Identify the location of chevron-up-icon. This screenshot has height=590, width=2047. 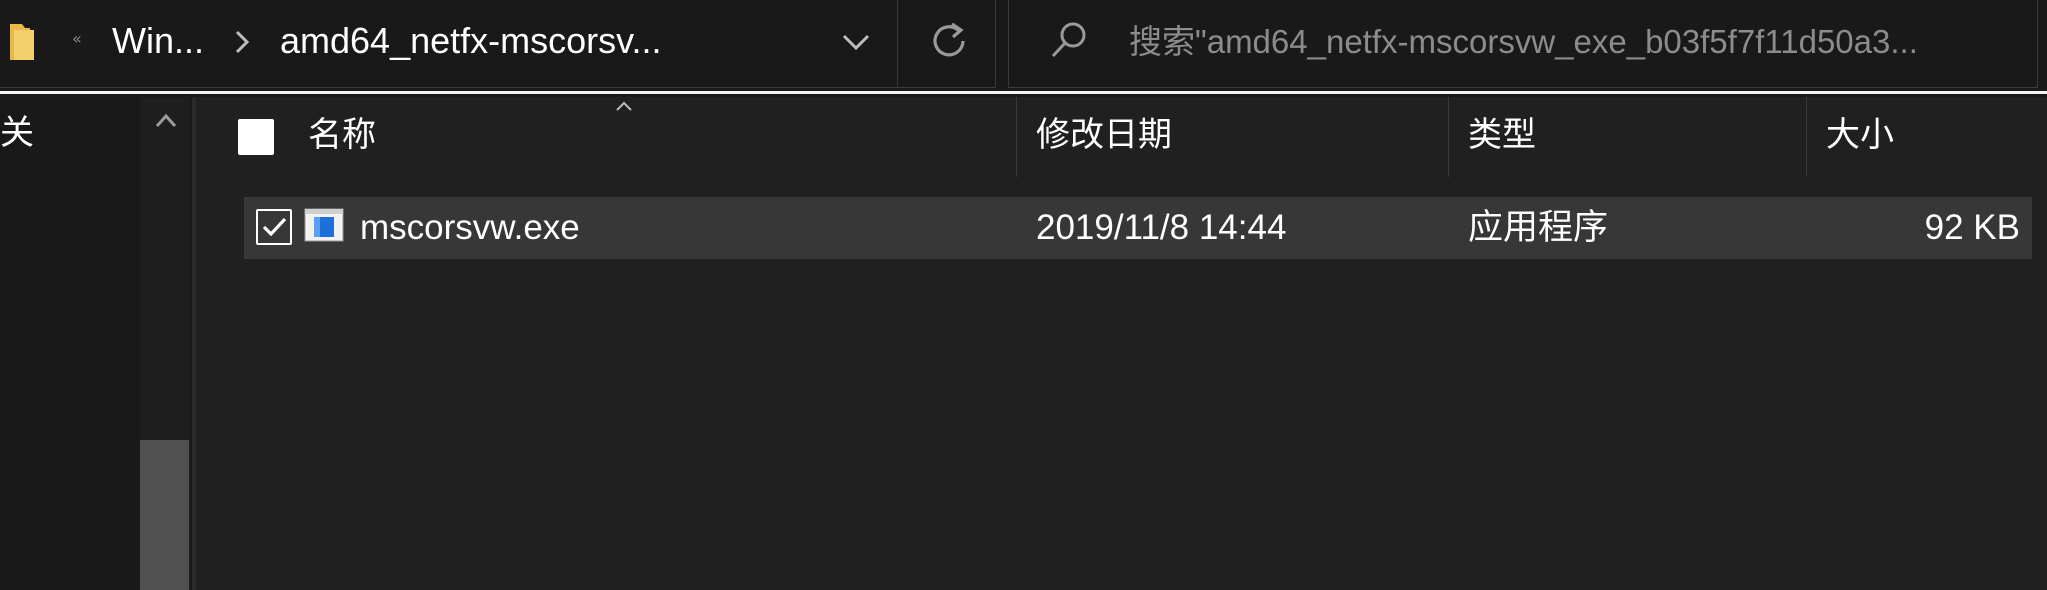
(166, 120).